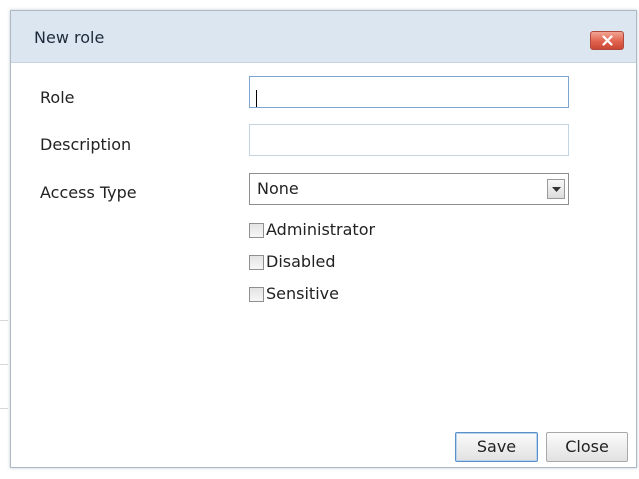 The image size is (639, 479). I want to click on administrator-checkbox-label: Administrator, so click(321, 229).